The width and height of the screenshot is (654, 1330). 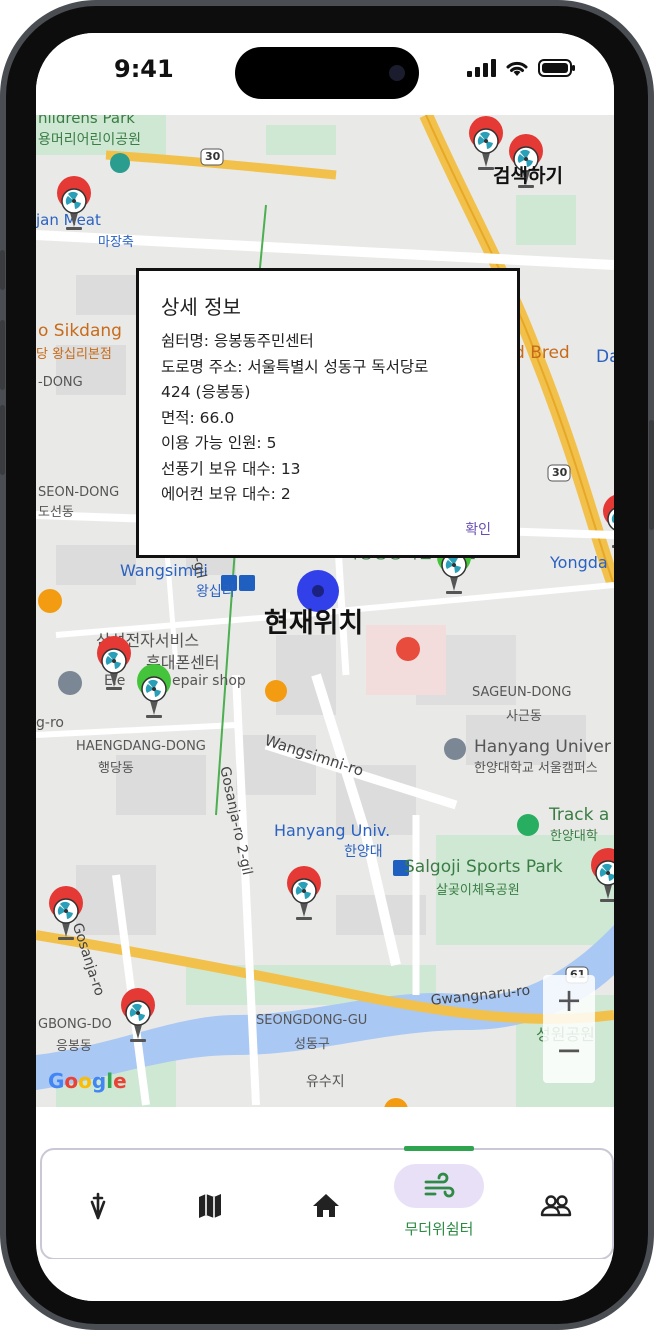 I want to click on wind-icon, so click(x=439, y=1185).